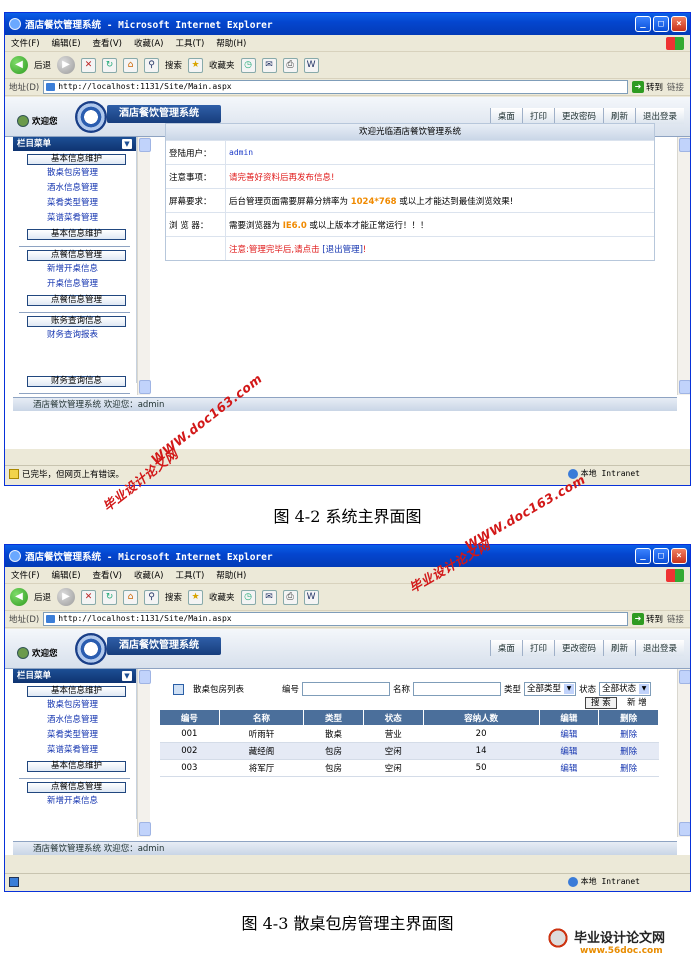 The width and height of the screenshot is (695, 954). What do you see at coordinates (76, 381) in the screenshot?
I see `sidebar-section-header: 财务查询信息` at bounding box center [76, 381].